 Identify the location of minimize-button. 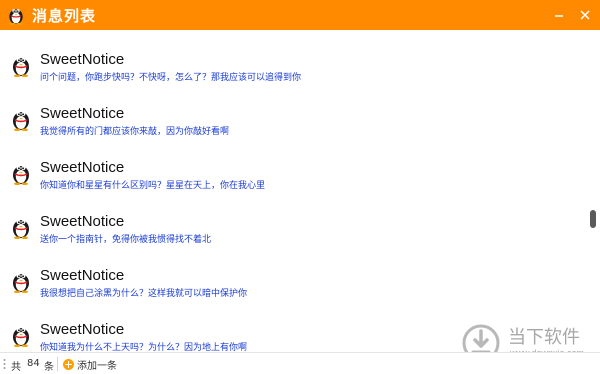
(559, 15).